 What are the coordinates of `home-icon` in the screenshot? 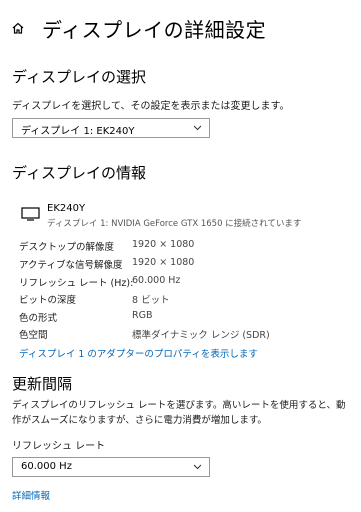 It's located at (18, 28).